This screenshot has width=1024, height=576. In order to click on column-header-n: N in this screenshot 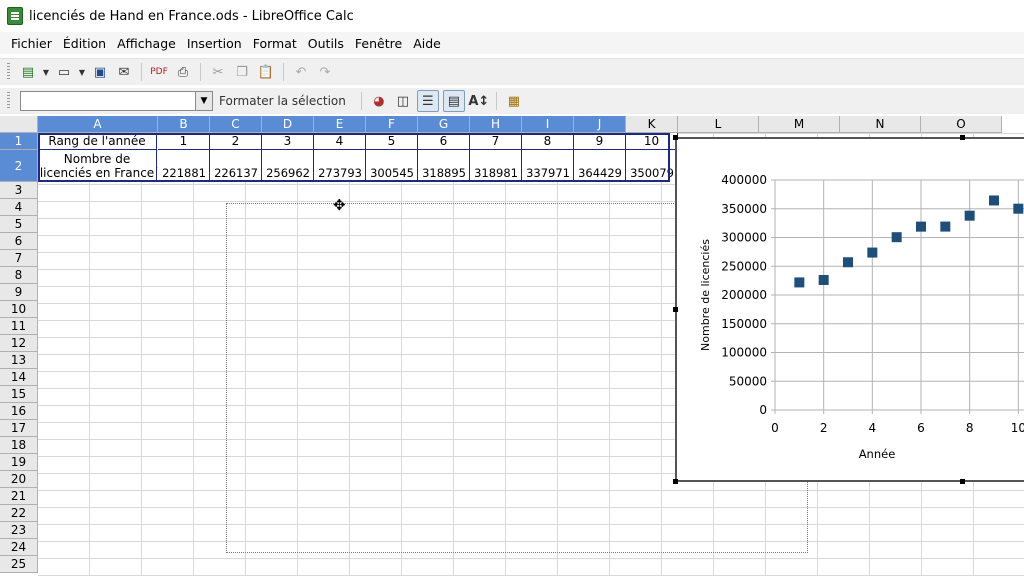, I will do `click(880, 124)`.